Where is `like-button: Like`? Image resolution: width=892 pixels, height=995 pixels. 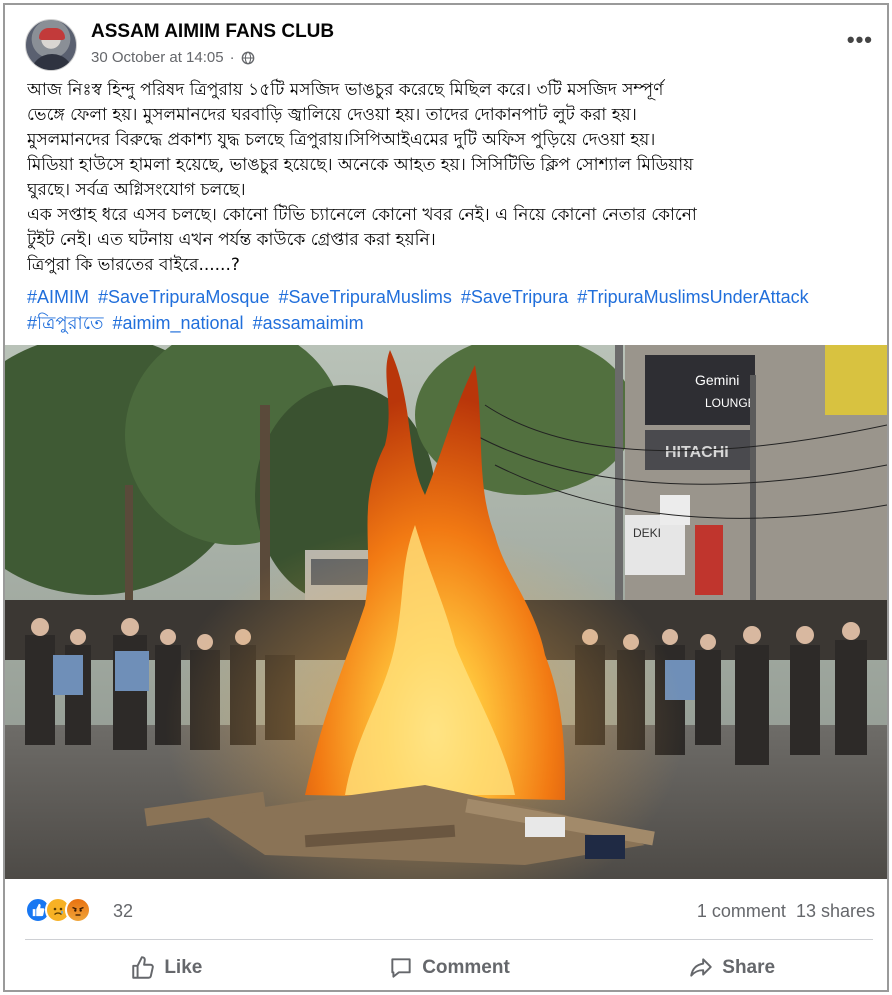 like-button: Like is located at coordinates (166, 967).